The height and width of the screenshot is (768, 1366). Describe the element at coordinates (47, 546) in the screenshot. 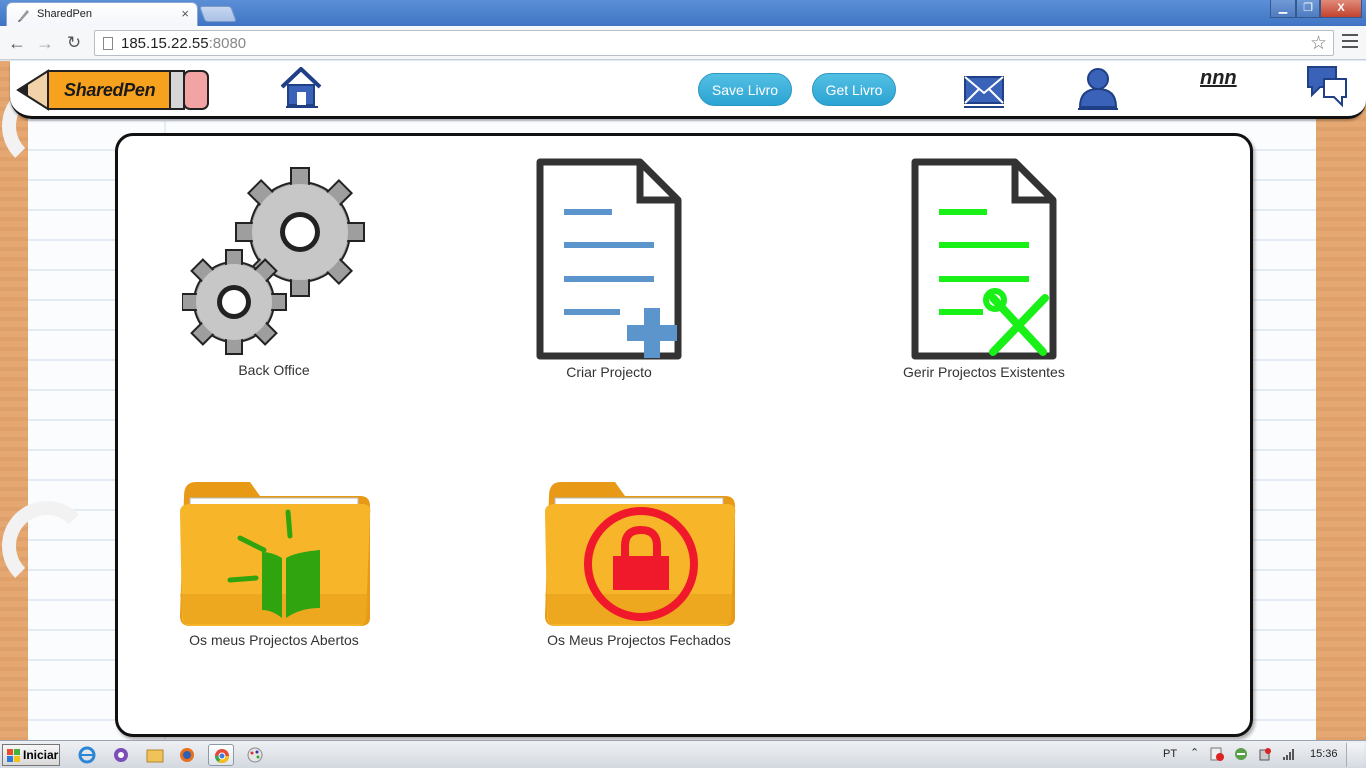

I see `binder-ring` at that location.